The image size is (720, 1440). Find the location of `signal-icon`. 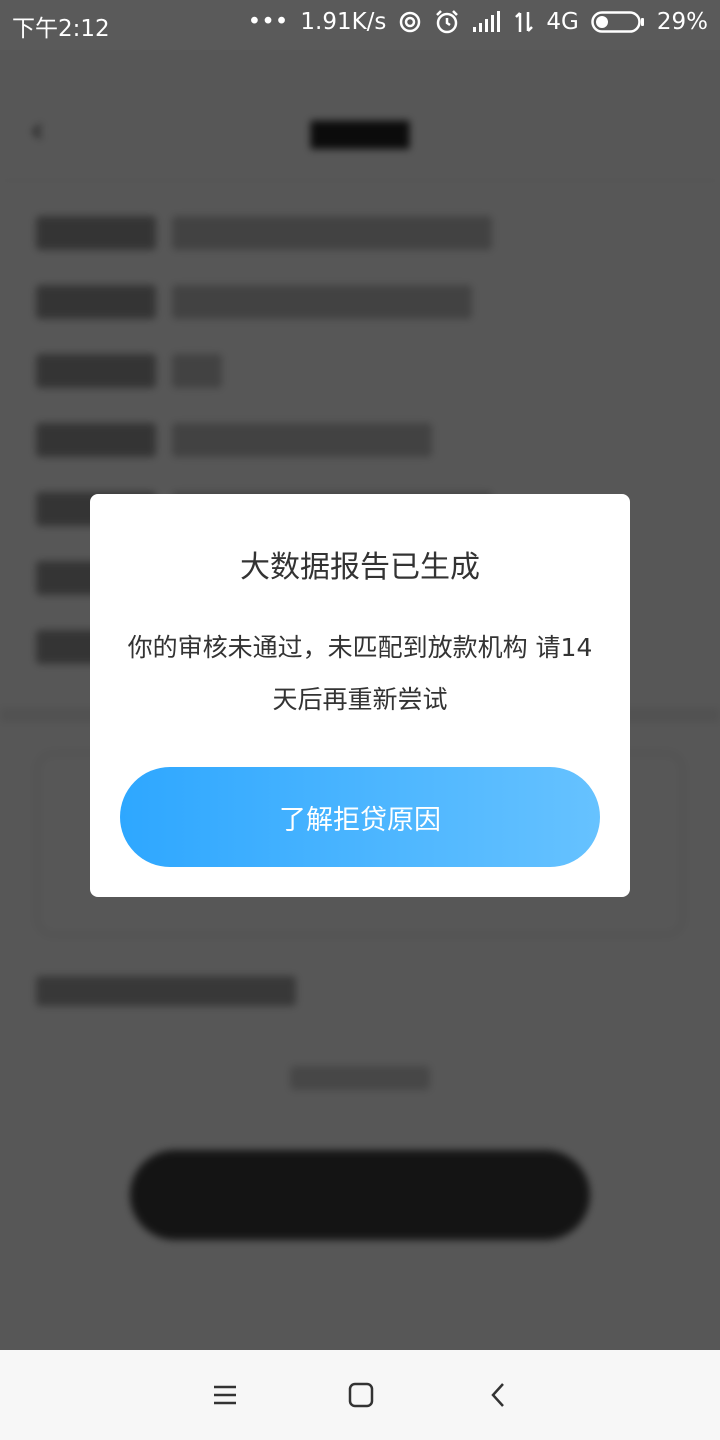

signal-icon is located at coordinates (487, 22).